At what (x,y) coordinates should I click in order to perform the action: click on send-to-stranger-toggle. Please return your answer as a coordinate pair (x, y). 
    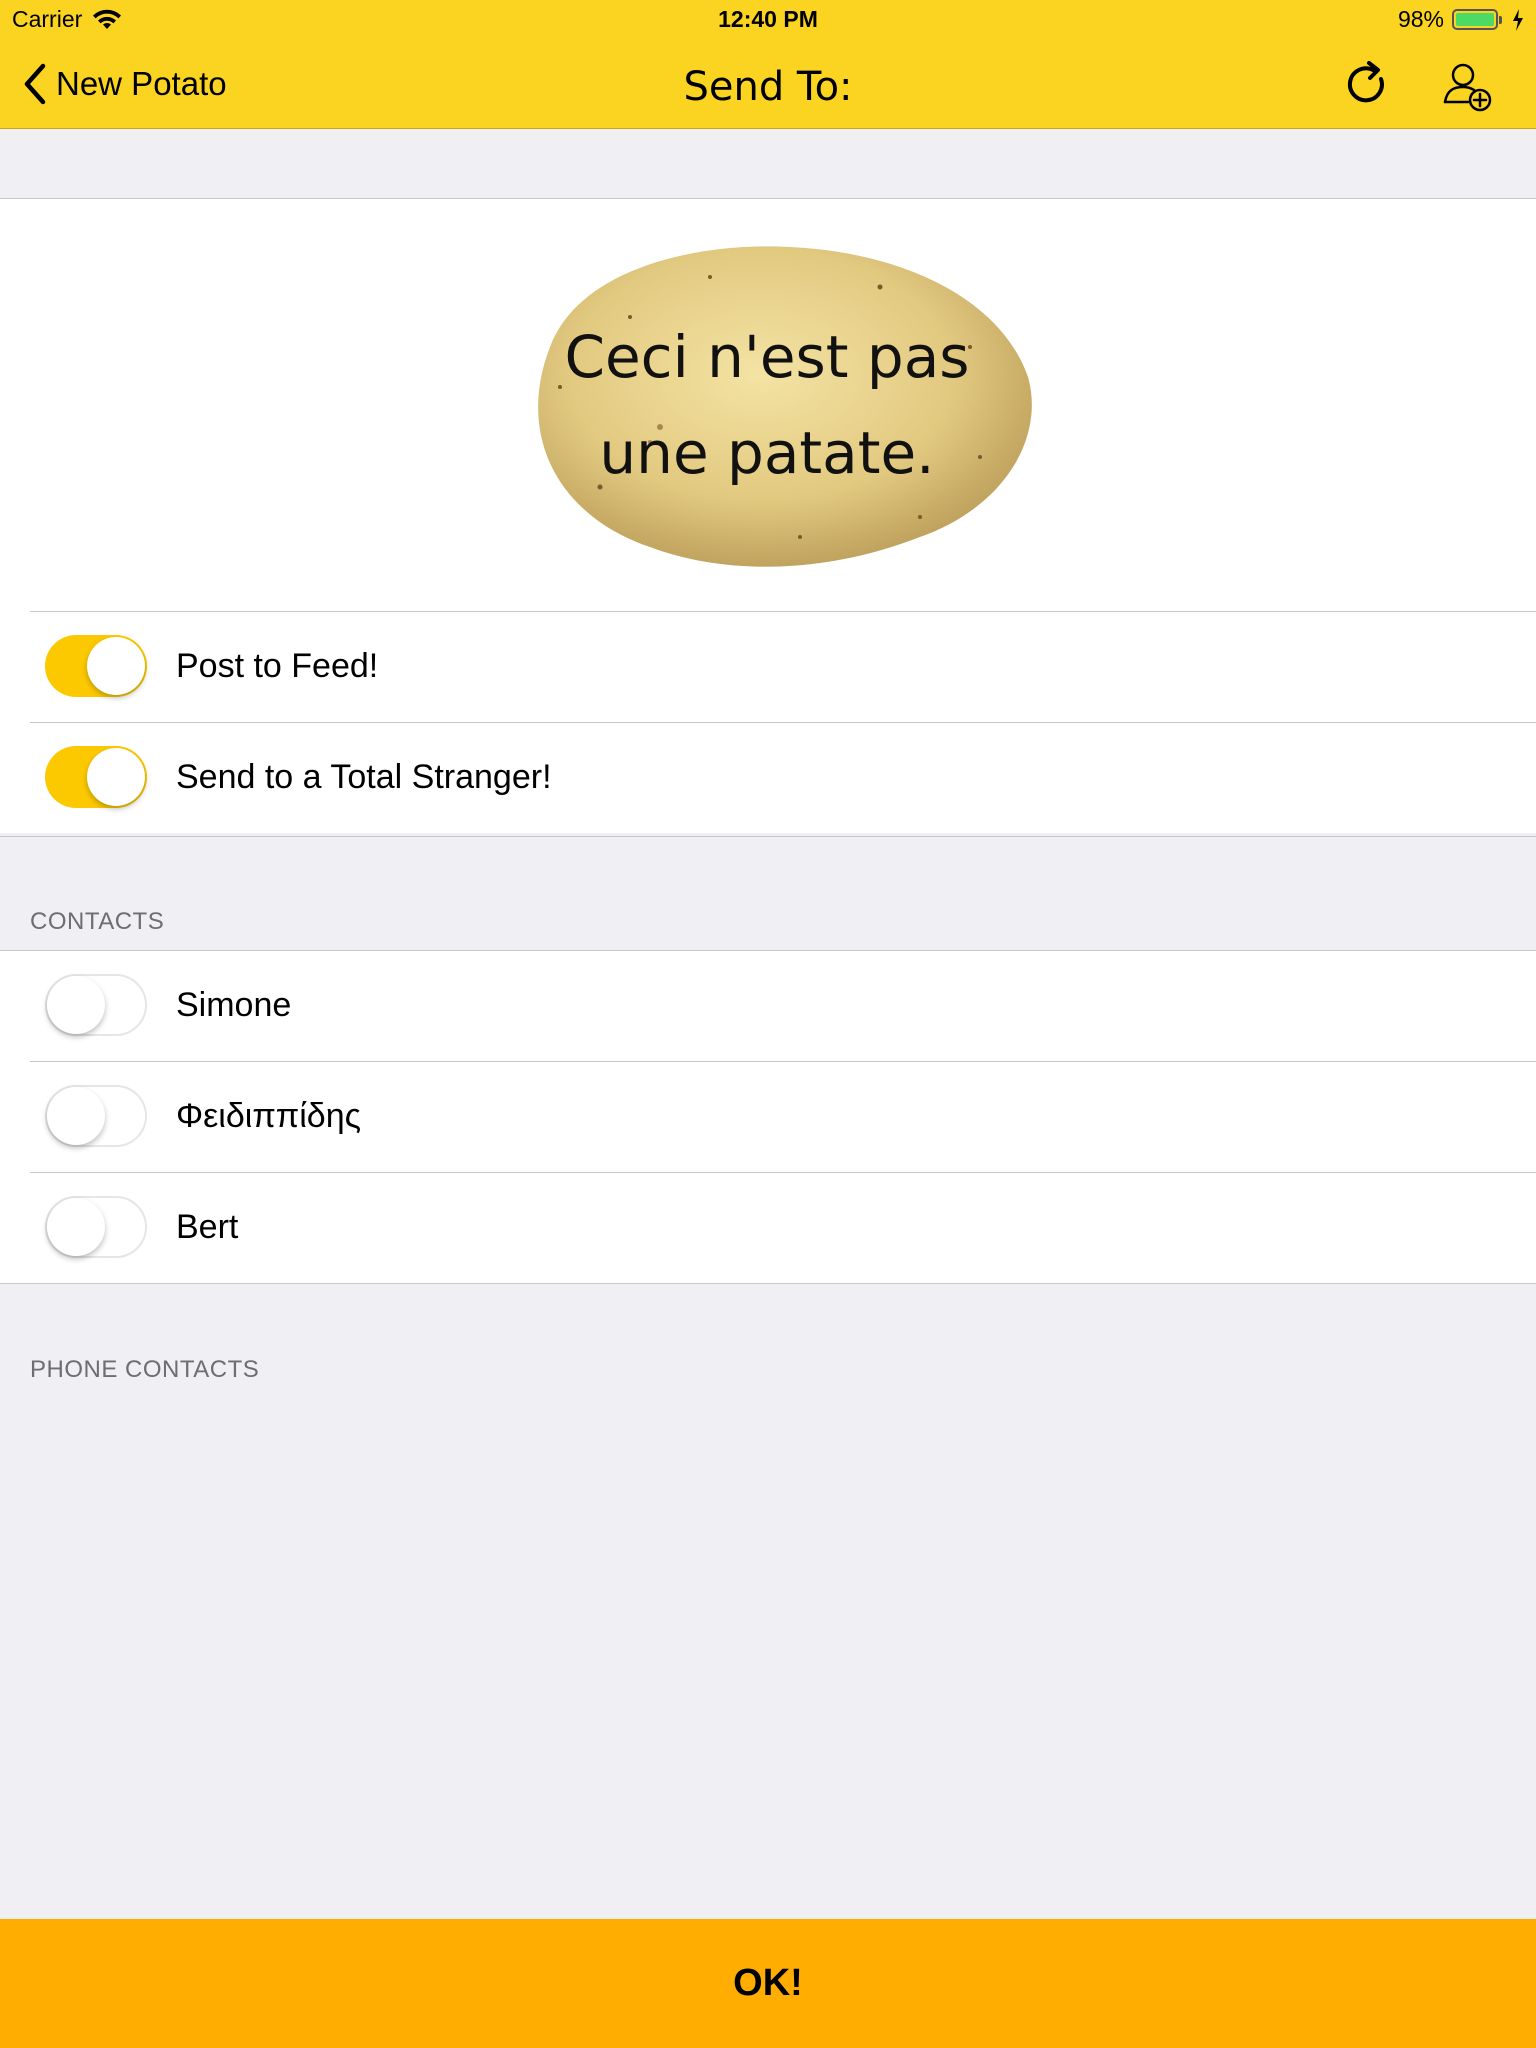
    Looking at the image, I should click on (96, 777).